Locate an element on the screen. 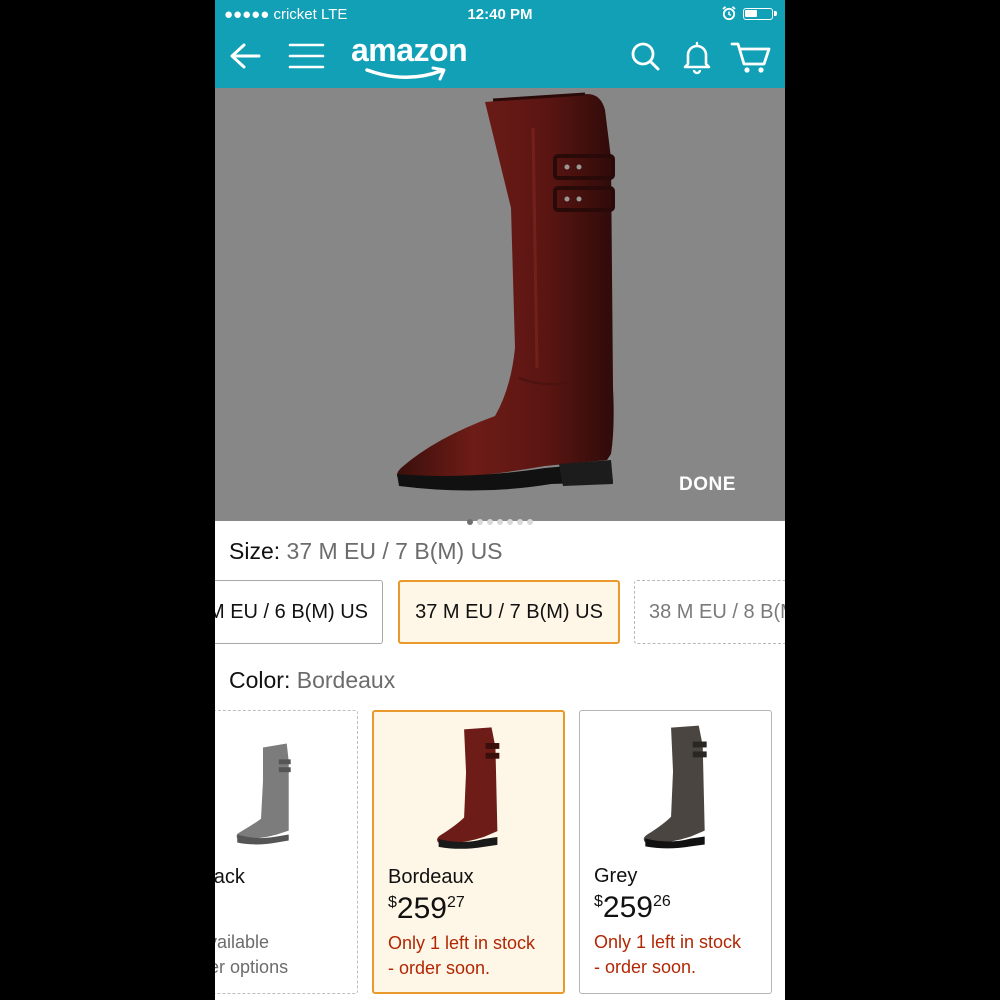  search-icon is located at coordinates (645, 56).